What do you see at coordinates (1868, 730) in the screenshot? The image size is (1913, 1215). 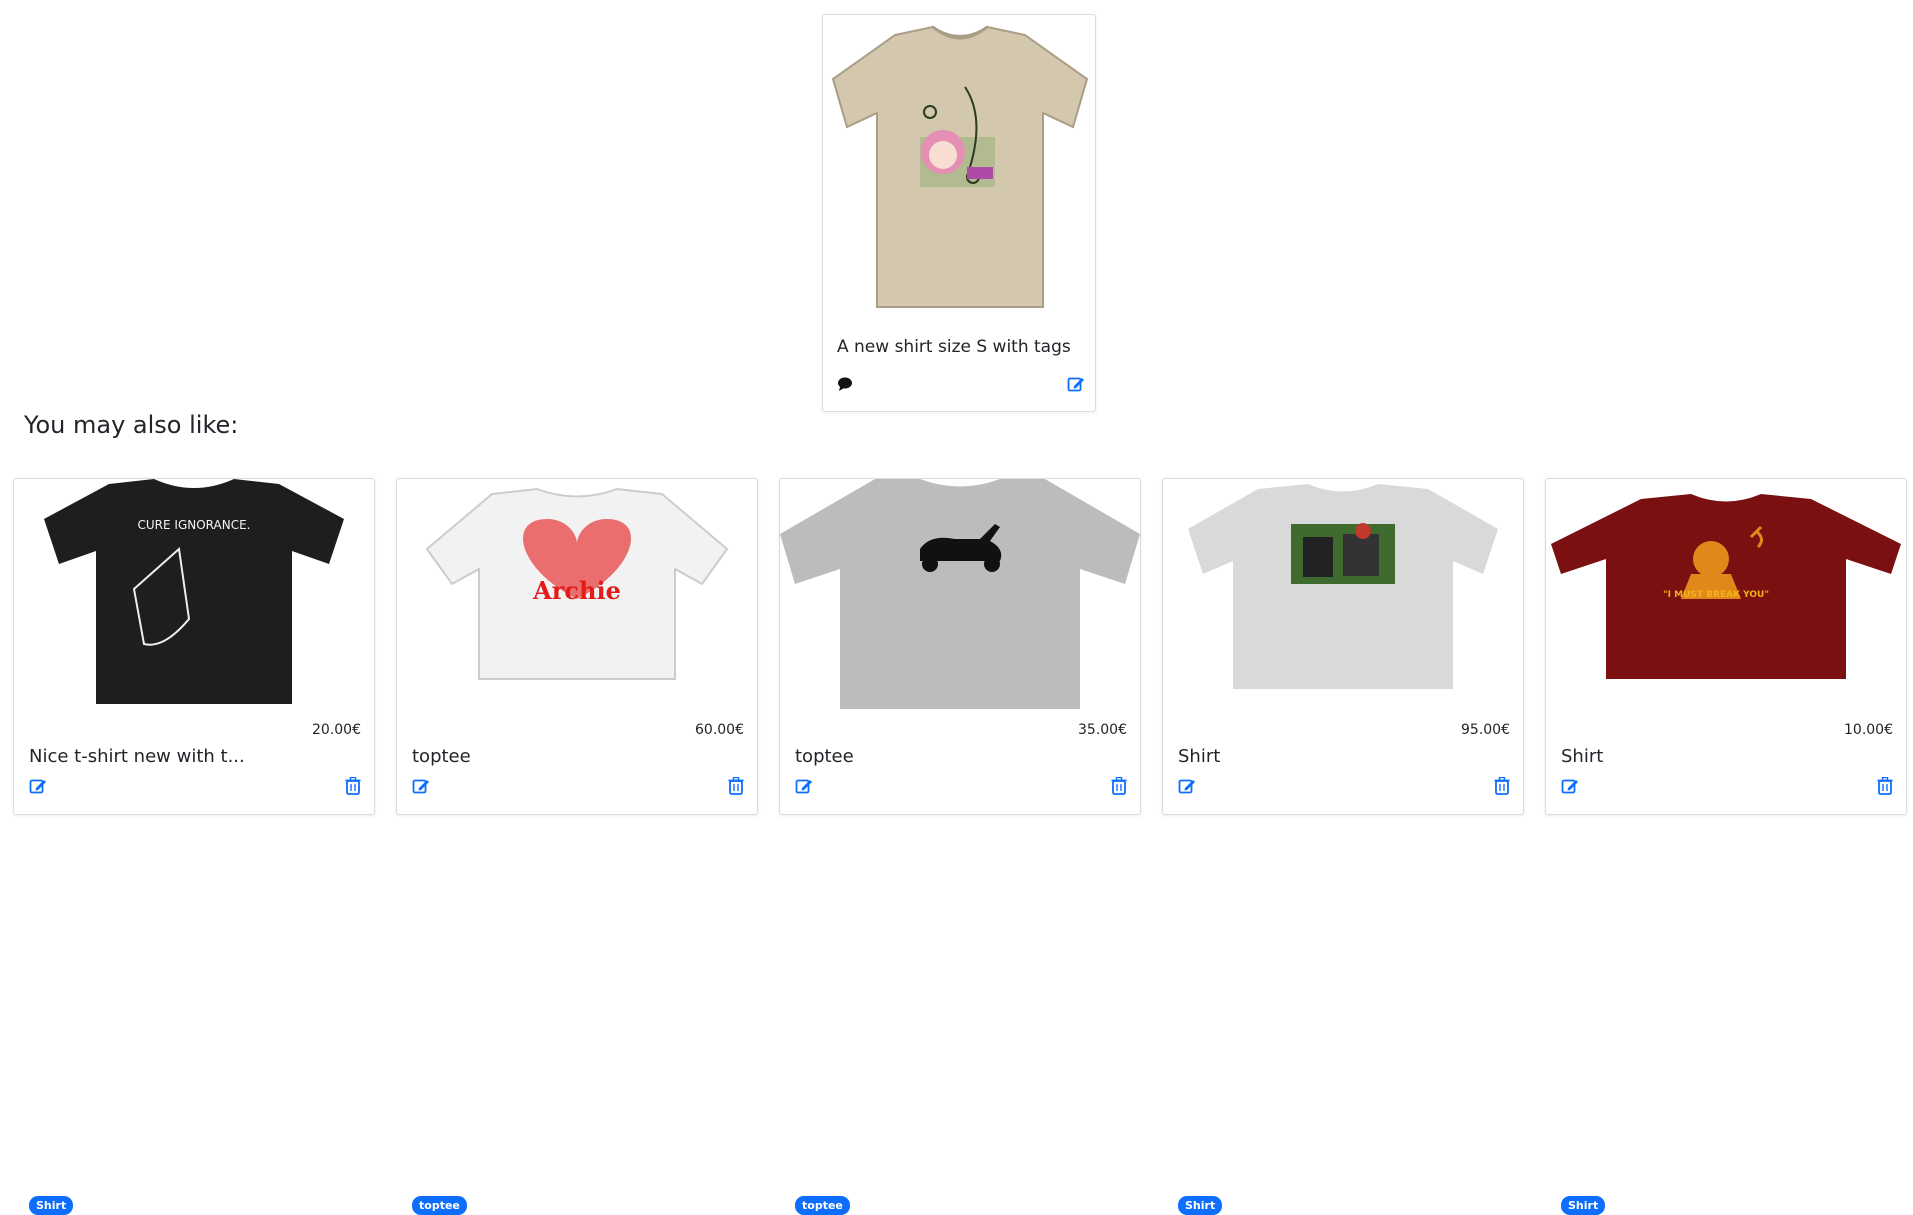 I see `price: 10.00€` at bounding box center [1868, 730].